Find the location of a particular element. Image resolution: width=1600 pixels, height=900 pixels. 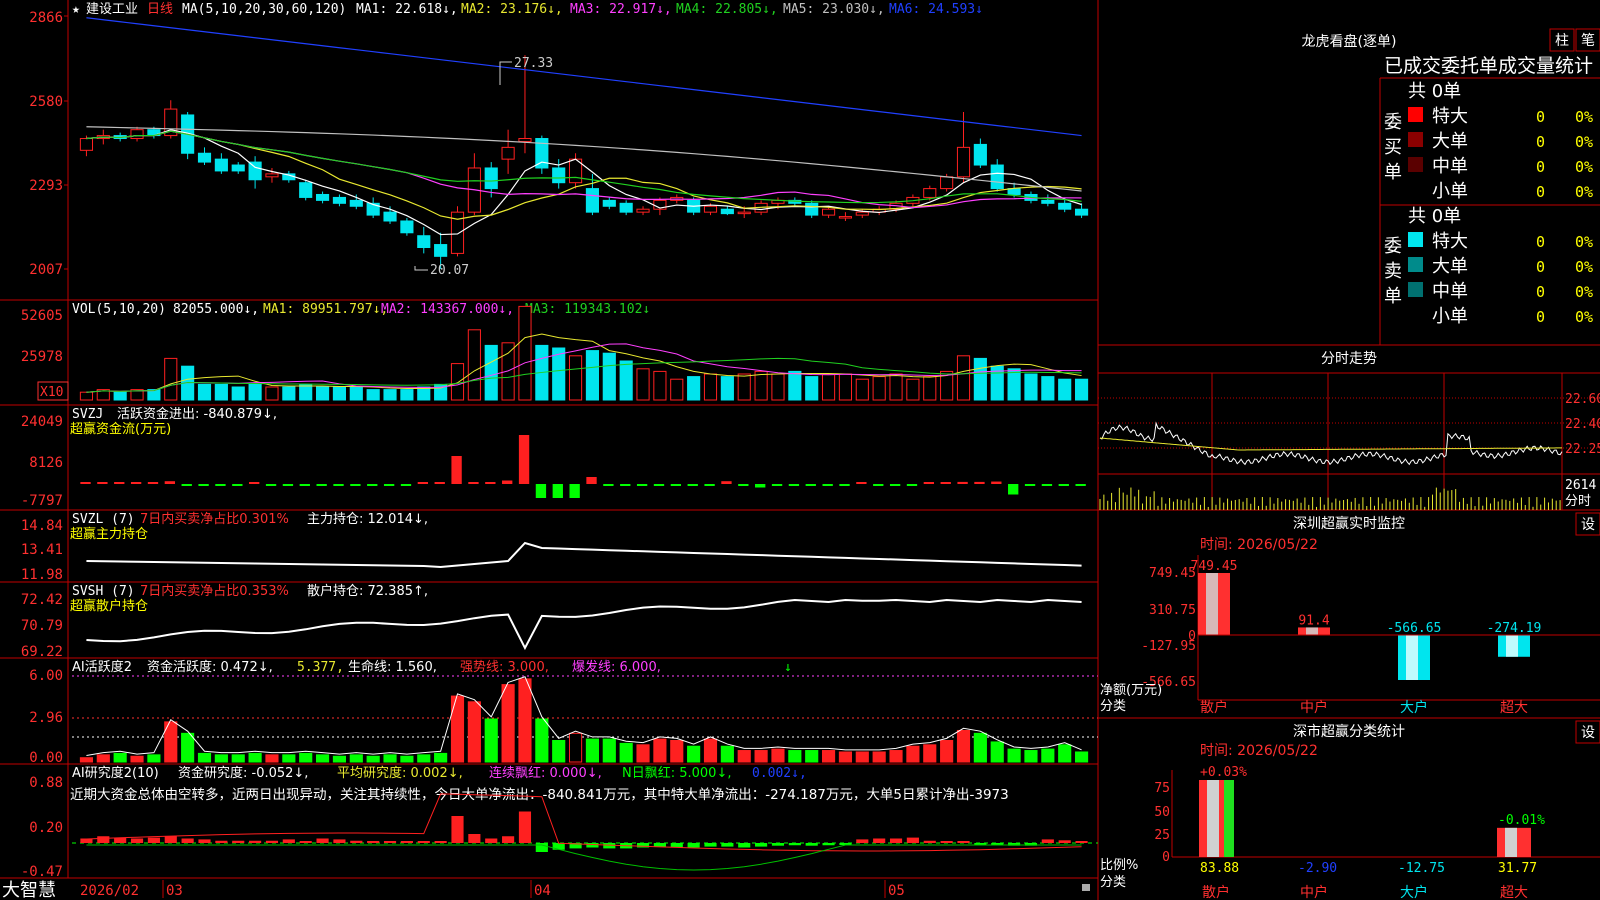

sell-label-char: 委 is located at coordinates (1393, 246).